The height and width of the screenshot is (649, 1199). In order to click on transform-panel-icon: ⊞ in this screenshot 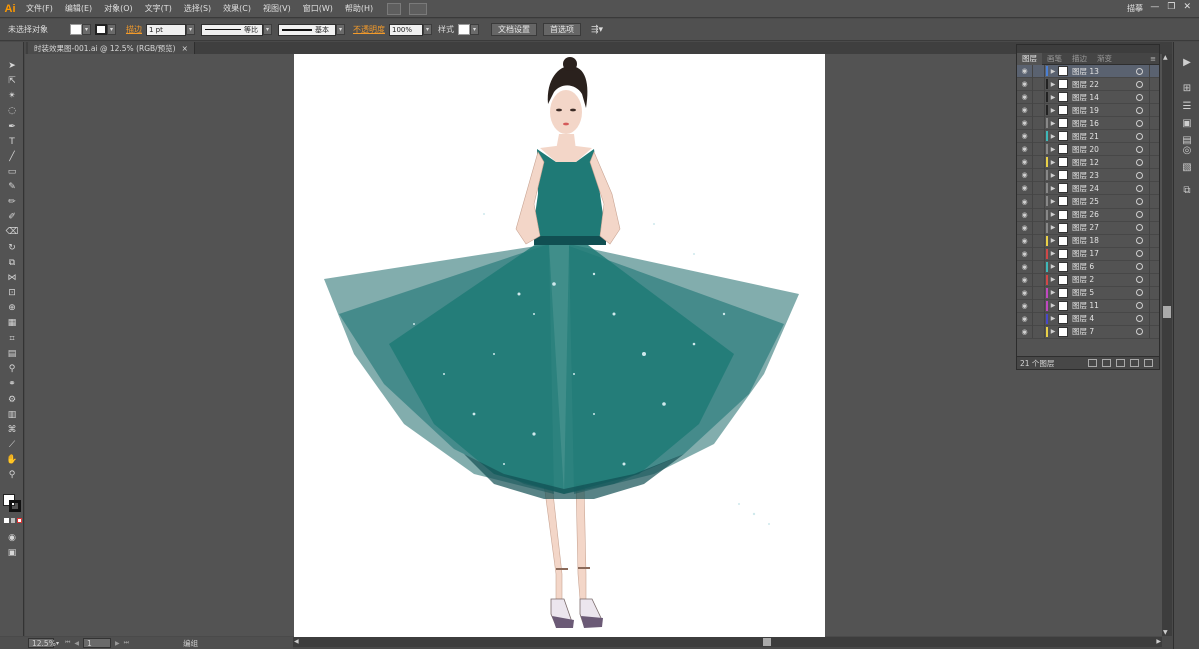, I will do `click(1187, 88)`.